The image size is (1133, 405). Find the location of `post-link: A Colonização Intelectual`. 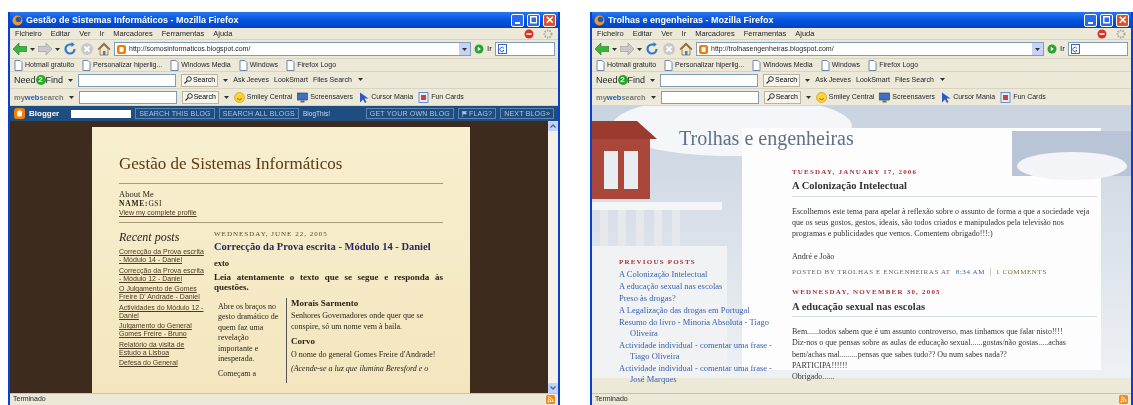

post-link: A Colonização Intelectual is located at coordinates (695, 275).